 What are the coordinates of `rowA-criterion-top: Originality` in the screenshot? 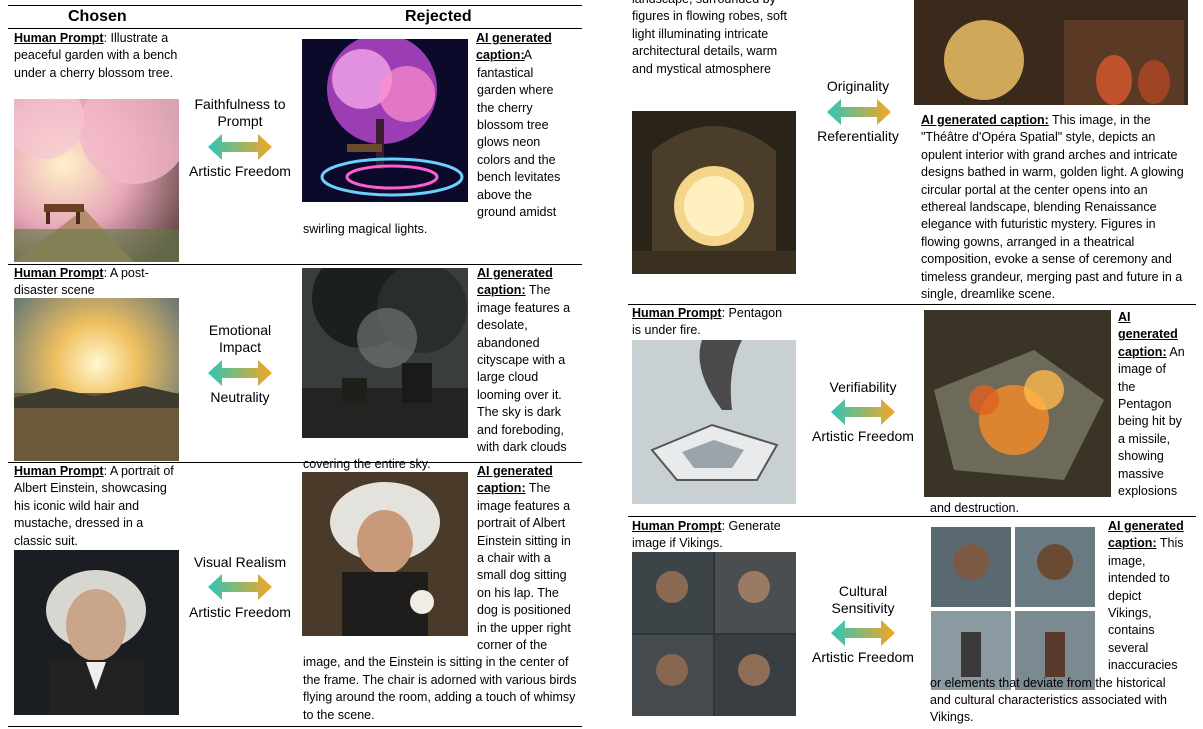 It's located at (858, 86).